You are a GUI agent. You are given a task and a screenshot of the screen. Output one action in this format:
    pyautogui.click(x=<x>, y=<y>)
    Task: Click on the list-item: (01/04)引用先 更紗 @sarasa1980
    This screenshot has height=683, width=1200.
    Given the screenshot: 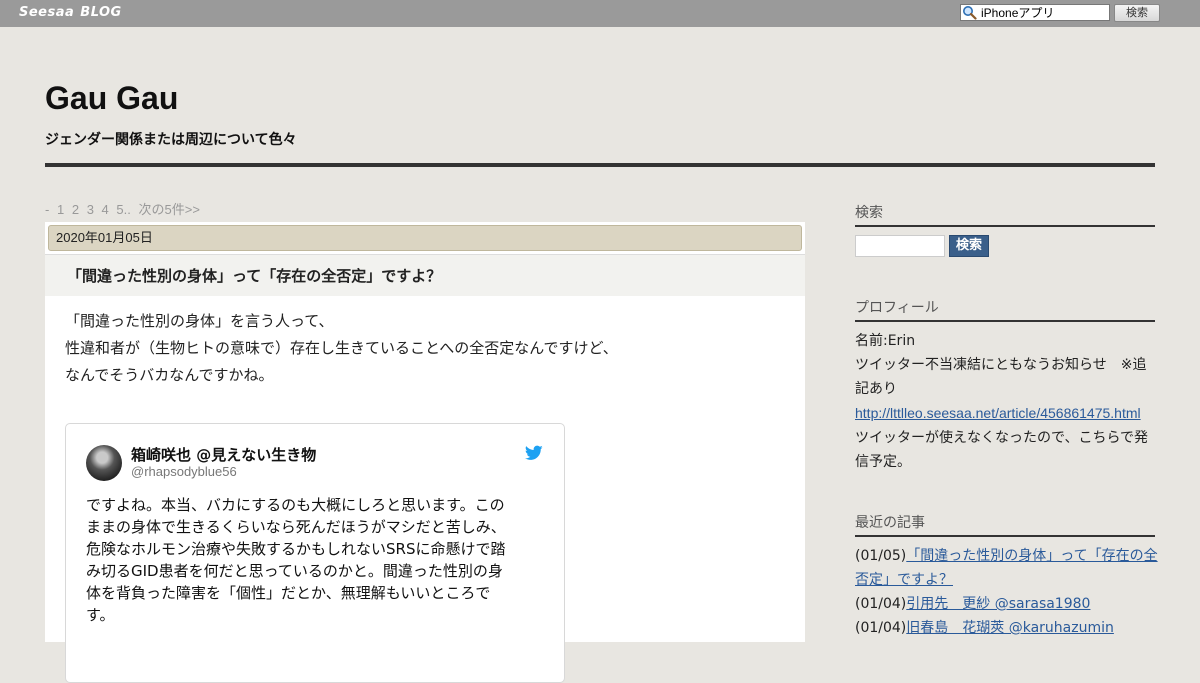 What is the action you would take?
    pyautogui.click(x=1005, y=604)
    